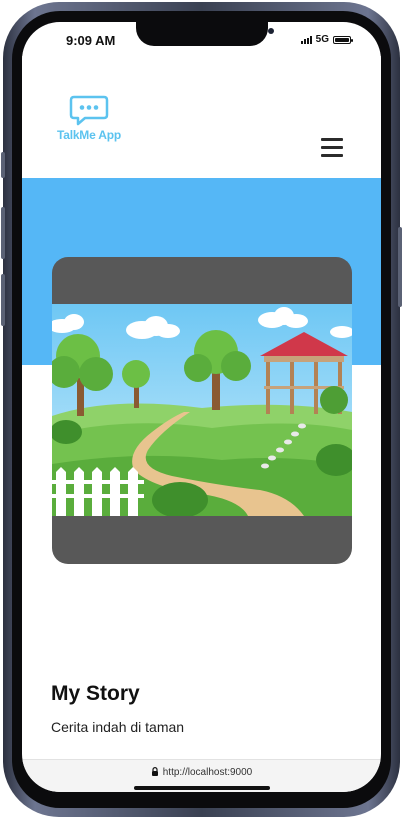 The image size is (403, 819). What do you see at coordinates (201, 117) in the screenshot?
I see `app-header: TalkMe App` at bounding box center [201, 117].